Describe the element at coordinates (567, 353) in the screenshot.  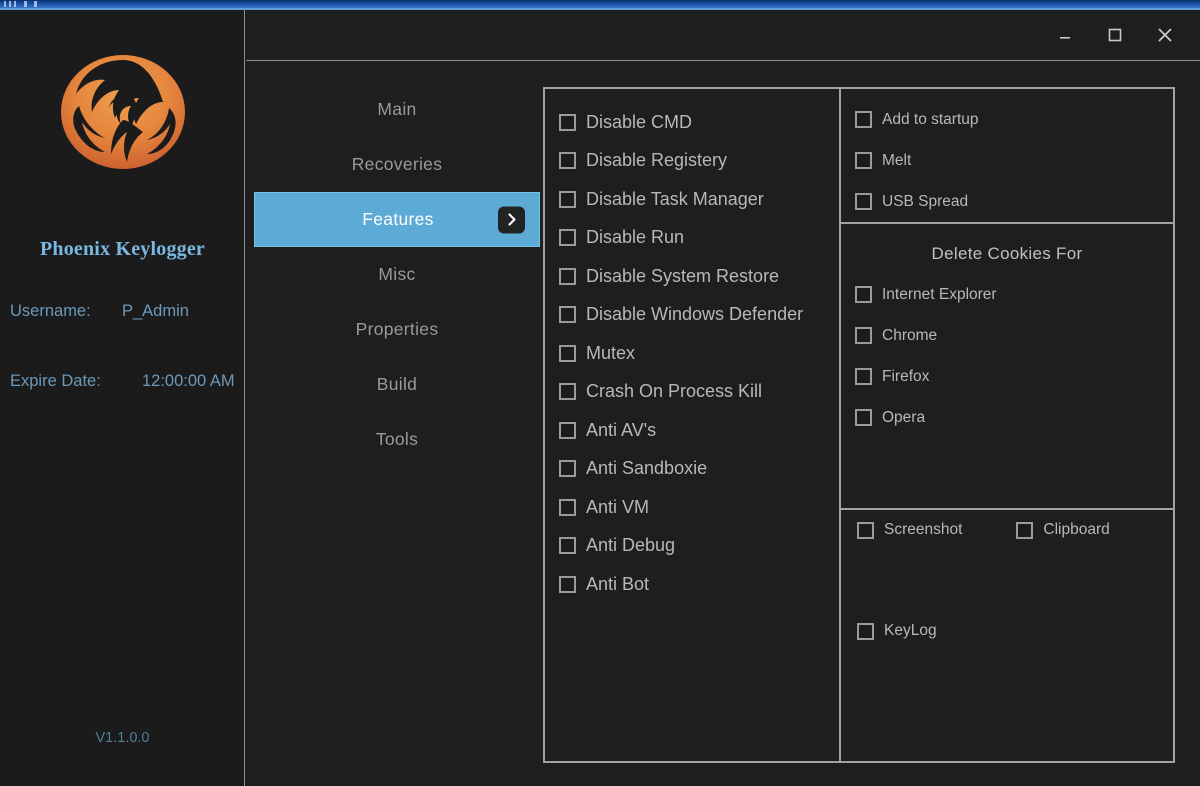
I see `checkbox-mutex` at that location.